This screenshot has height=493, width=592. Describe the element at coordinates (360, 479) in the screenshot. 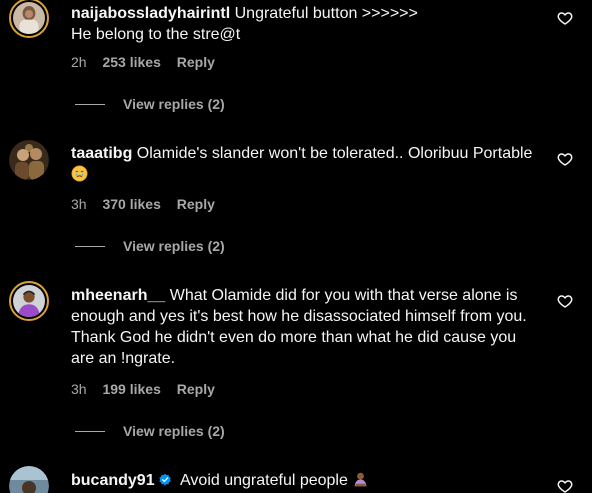

I see `person-bowing-emoji` at that location.